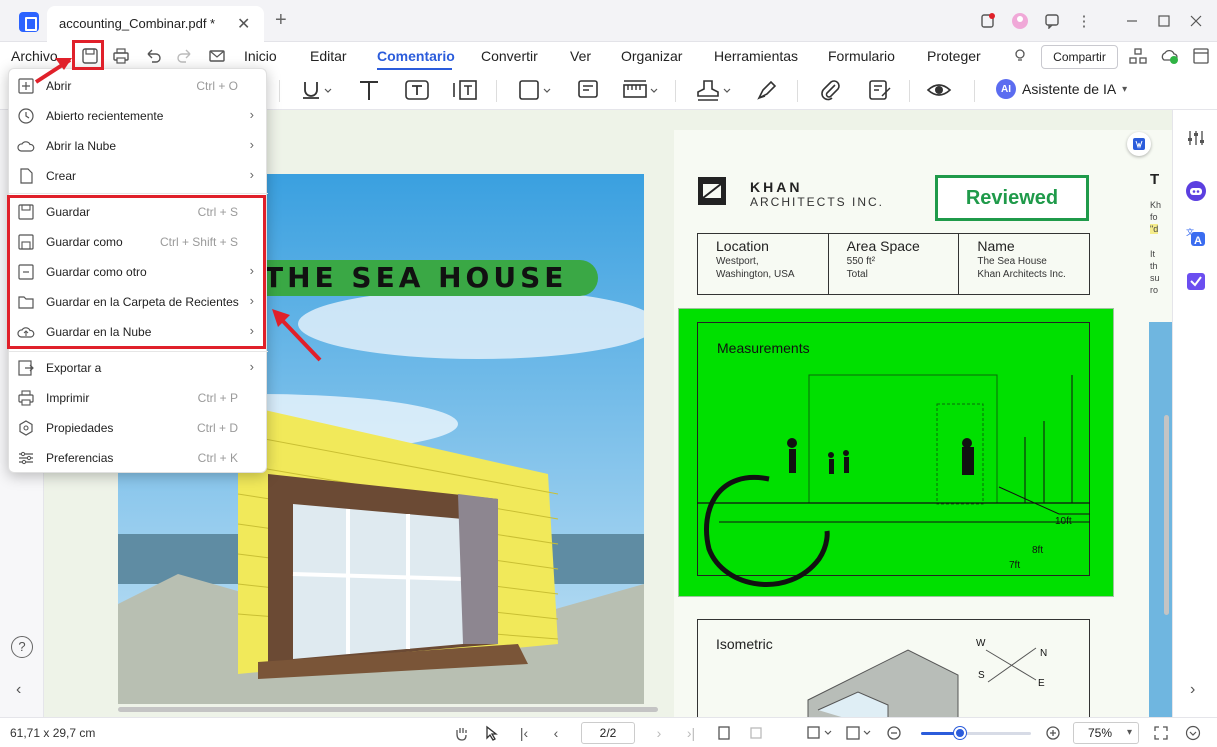 The height and width of the screenshot is (747, 1217). I want to click on signature-pen-icon, so click(767, 90).